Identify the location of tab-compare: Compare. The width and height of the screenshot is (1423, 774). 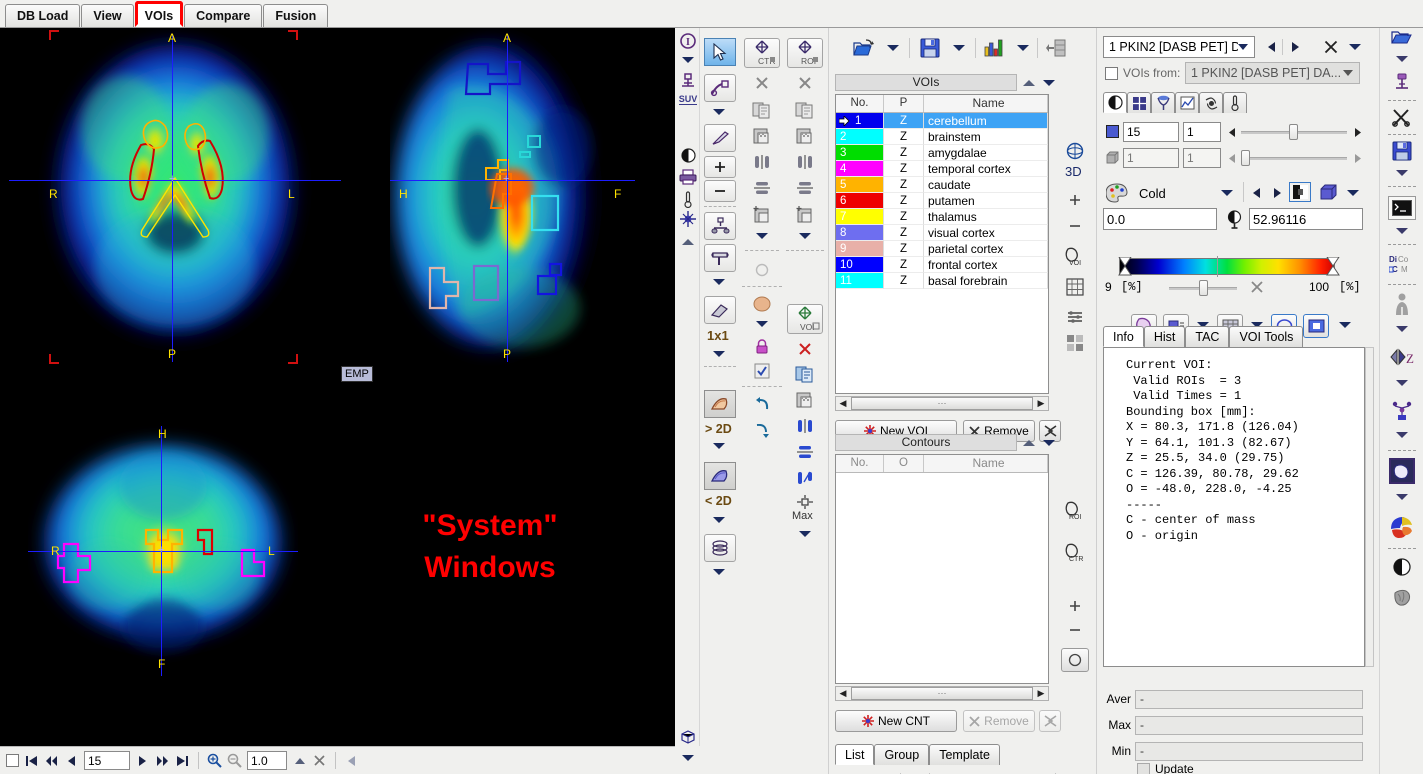
(223, 15).